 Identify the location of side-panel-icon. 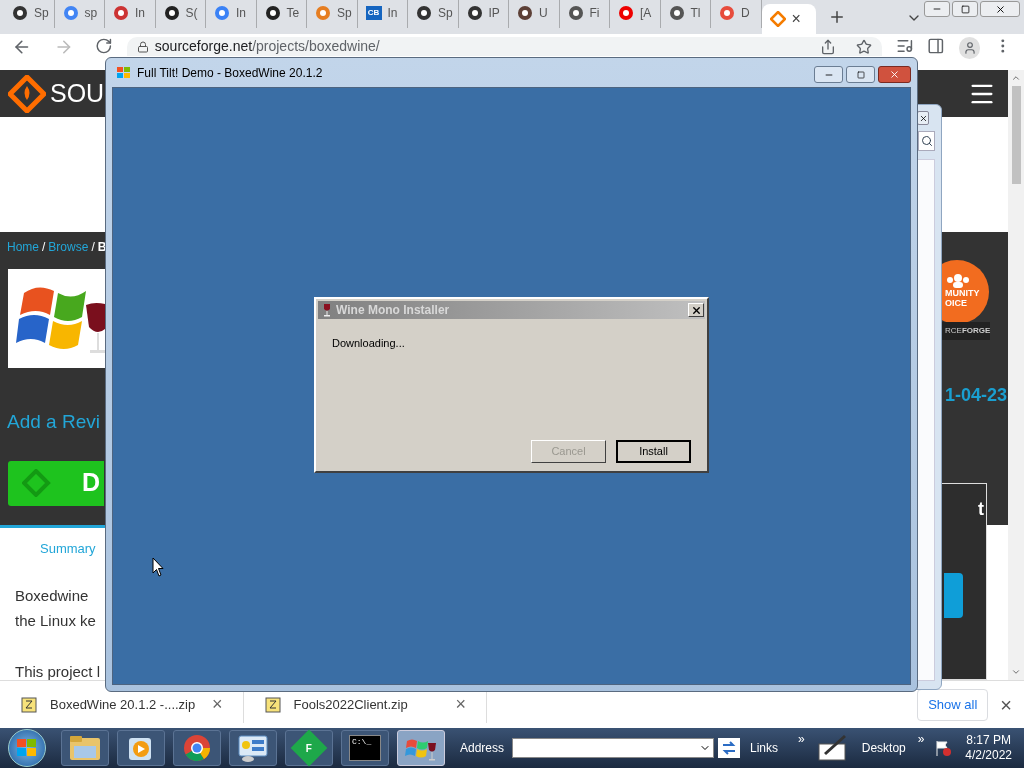
(936, 46).